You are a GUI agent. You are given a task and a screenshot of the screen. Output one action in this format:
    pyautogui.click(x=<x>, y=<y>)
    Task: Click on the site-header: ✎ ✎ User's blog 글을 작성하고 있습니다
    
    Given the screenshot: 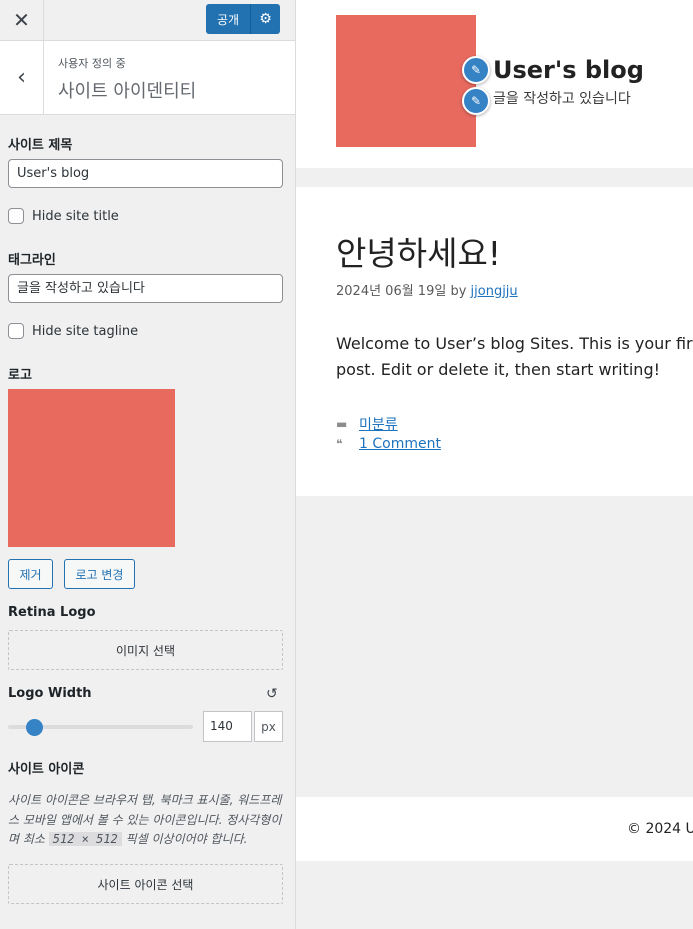 What is the action you would take?
    pyautogui.click(x=494, y=84)
    